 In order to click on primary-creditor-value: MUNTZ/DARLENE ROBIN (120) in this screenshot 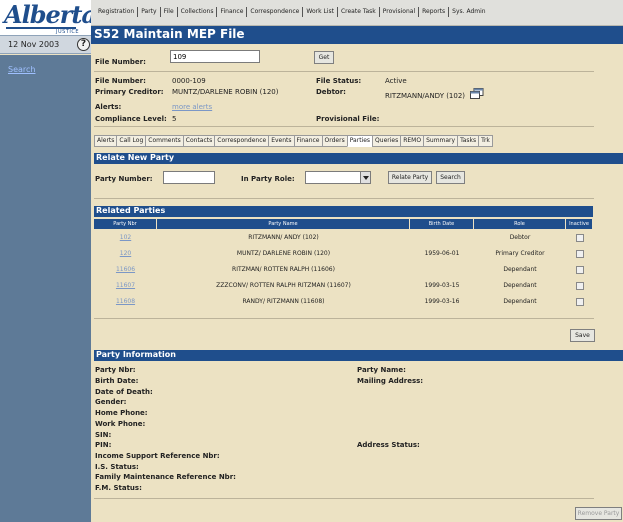, I will do `click(225, 92)`.